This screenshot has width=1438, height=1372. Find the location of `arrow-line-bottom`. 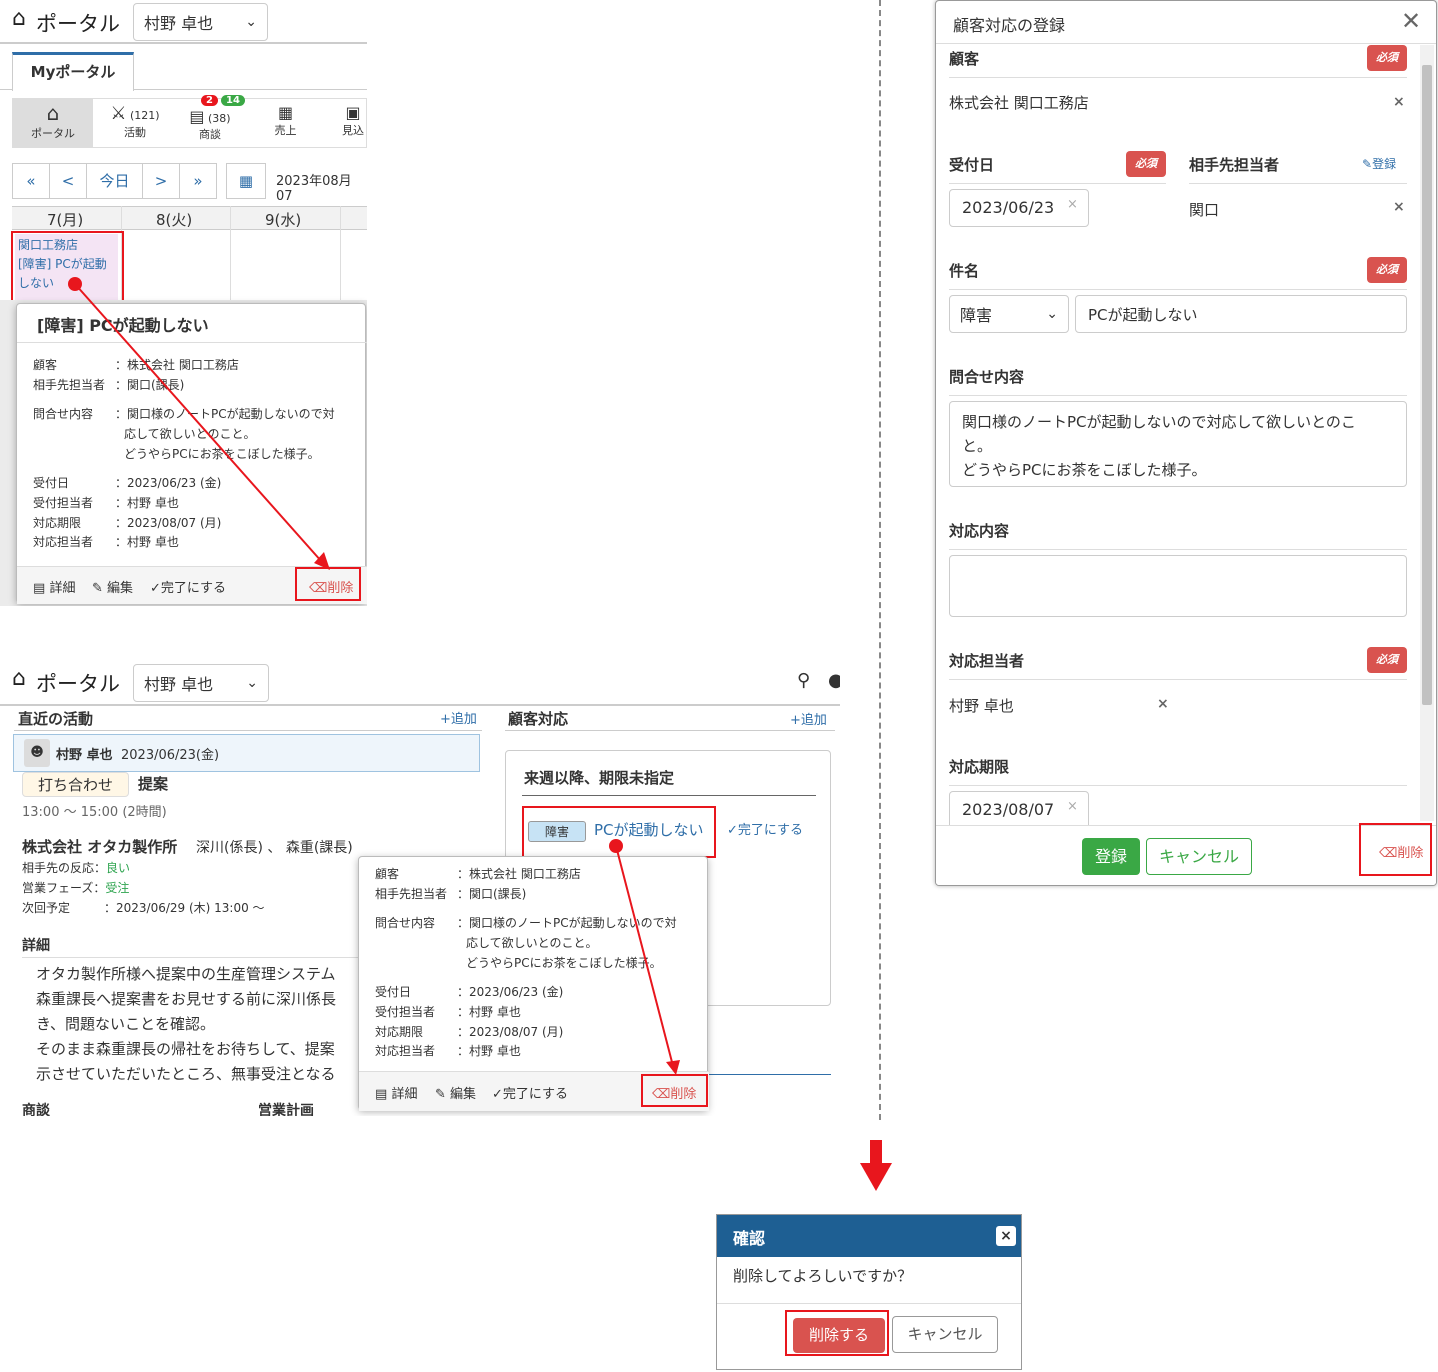

arrow-line-bottom is located at coordinates (644, 956).